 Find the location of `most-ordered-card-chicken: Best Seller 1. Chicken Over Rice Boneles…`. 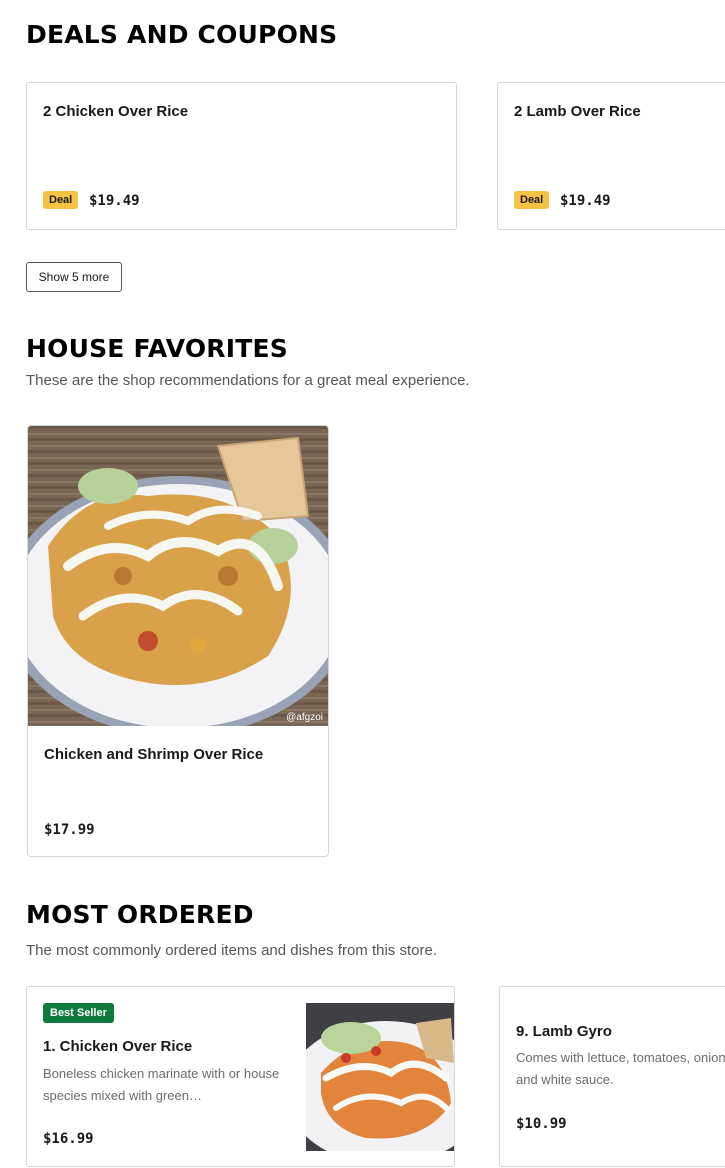

most-ordered-card-chicken: Best Seller 1. Chicken Over Rice Boneles… is located at coordinates (240, 1076).